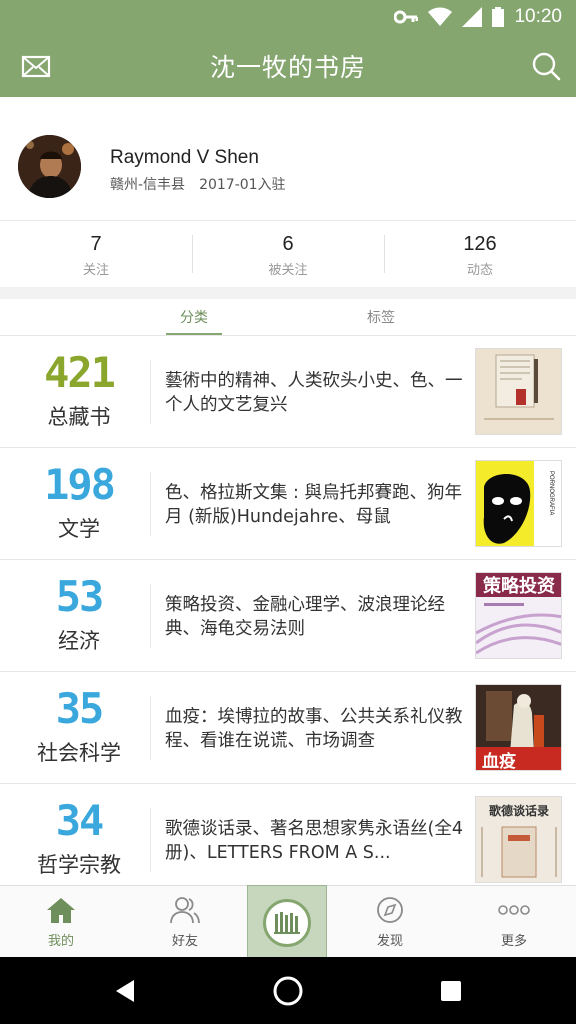 Image resolution: width=576 pixels, height=1024 pixels. Describe the element at coordinates (80, 820) in the screenshot. I see `category-count: 34` at that location.